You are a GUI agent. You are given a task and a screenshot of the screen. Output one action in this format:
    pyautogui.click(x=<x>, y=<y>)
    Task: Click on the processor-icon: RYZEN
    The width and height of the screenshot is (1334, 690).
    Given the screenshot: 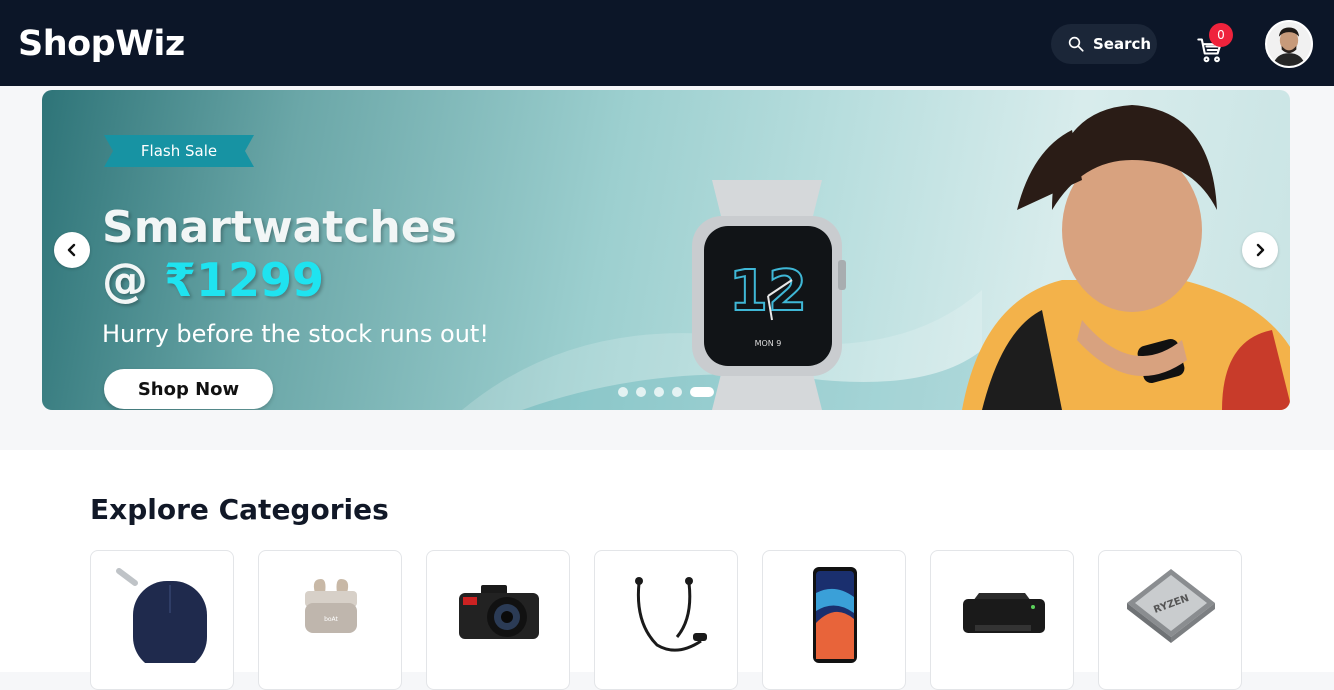 What is the action you would take?
    pyautogui.click(x=1171, y=606)
    